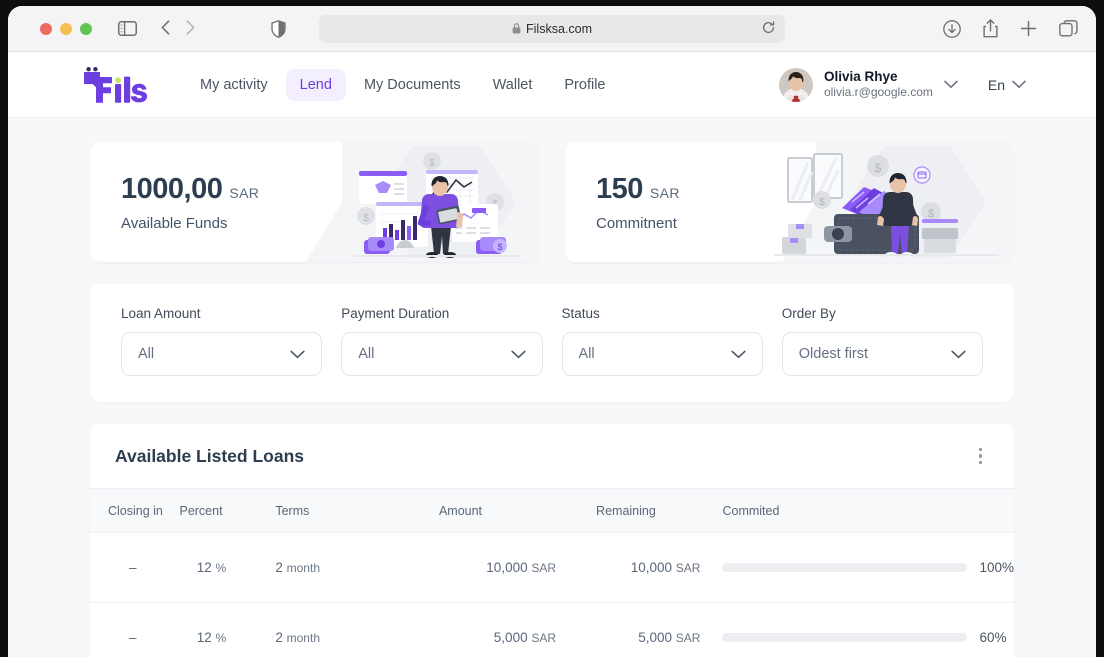 Image resolution: width=1104 pixels, height=657 pixels. I want to click on amount-value: 5,000, so click(510, 637).